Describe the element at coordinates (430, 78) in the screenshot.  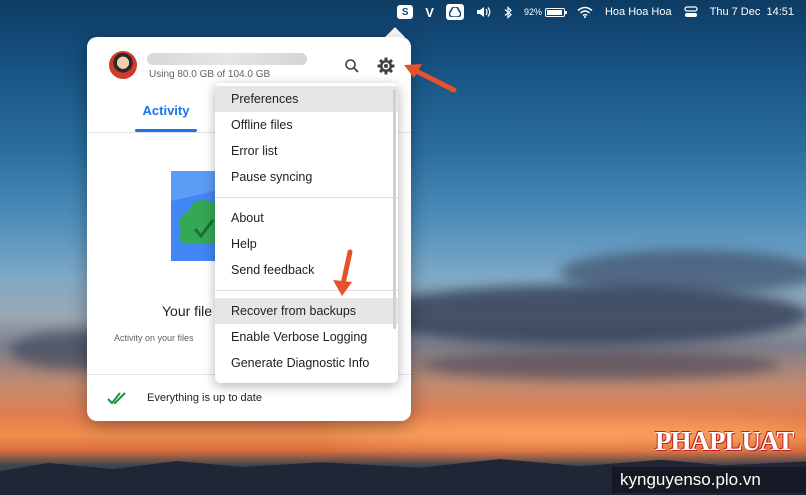
I see `arrow-to-settings-icon` at that location.